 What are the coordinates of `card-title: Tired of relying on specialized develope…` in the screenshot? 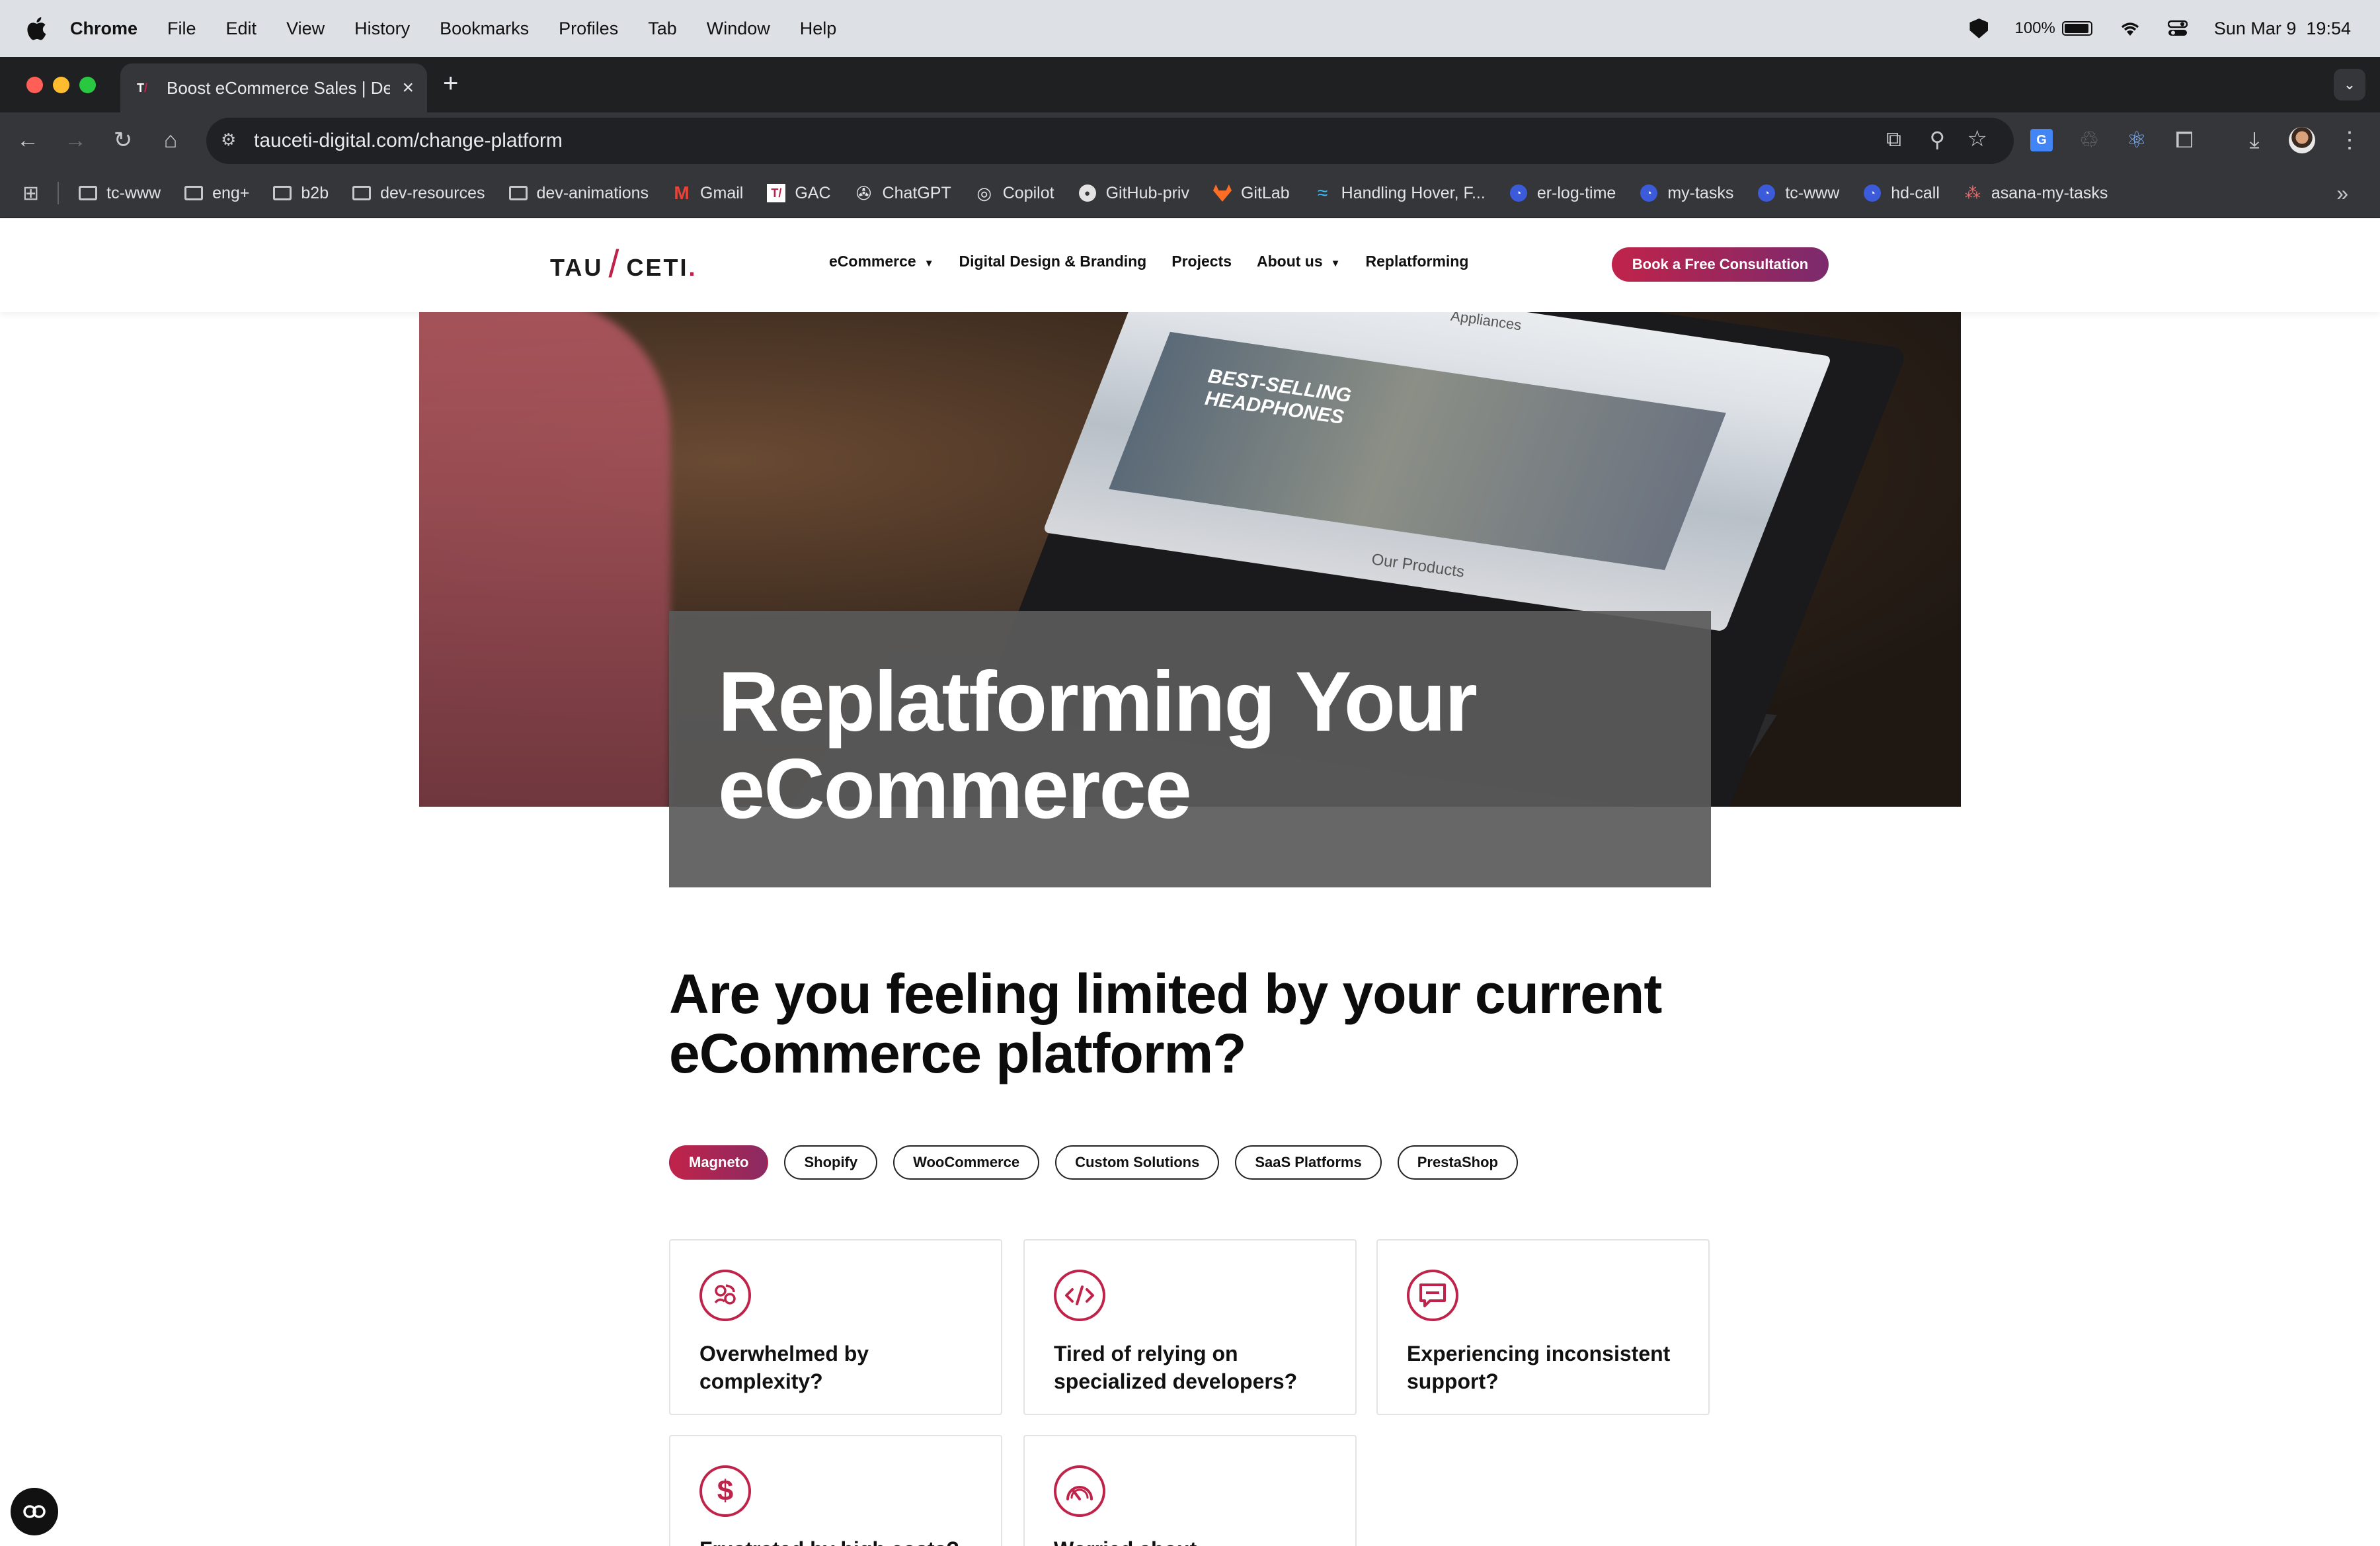 It's located at (1176, 1367).